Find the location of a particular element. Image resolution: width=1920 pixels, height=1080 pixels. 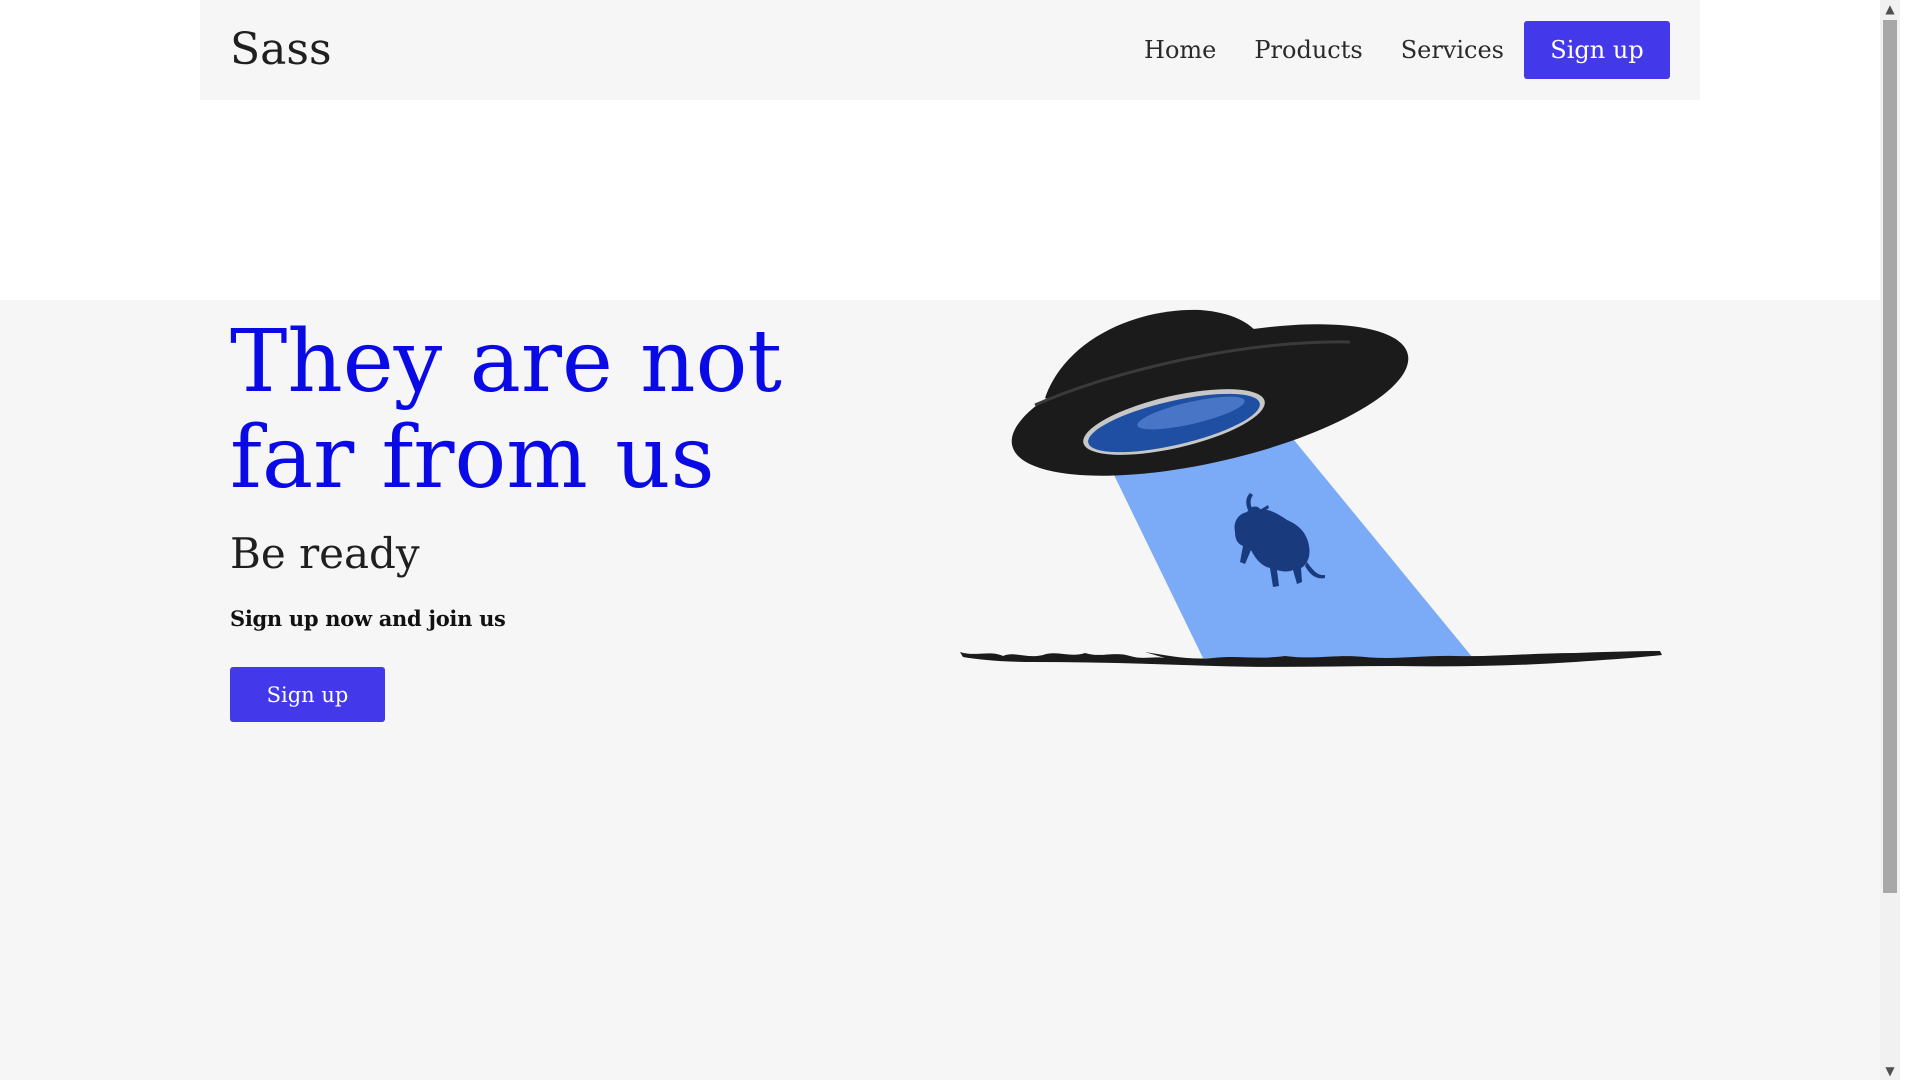

navbar: Sass Home Products Services Sign up is located at coordinates (950, 50).